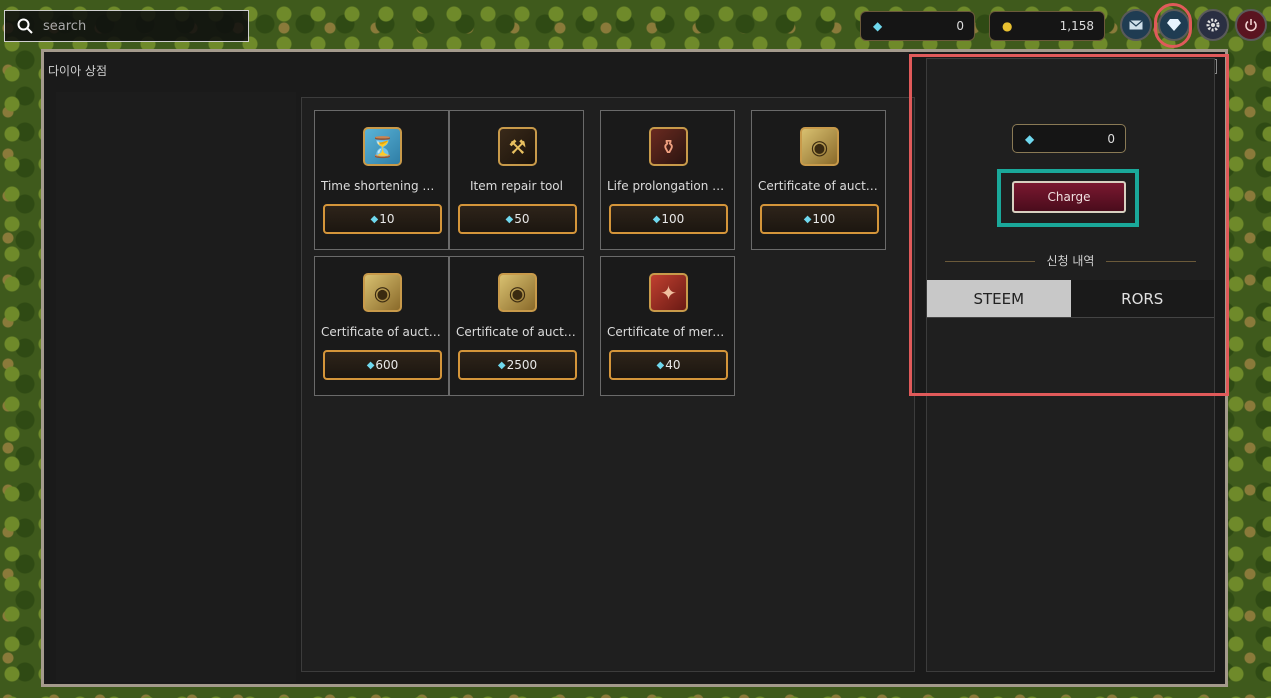 This screenshot has height=698, width=1271. I want to click on item-price: 50, so click(522, 219).